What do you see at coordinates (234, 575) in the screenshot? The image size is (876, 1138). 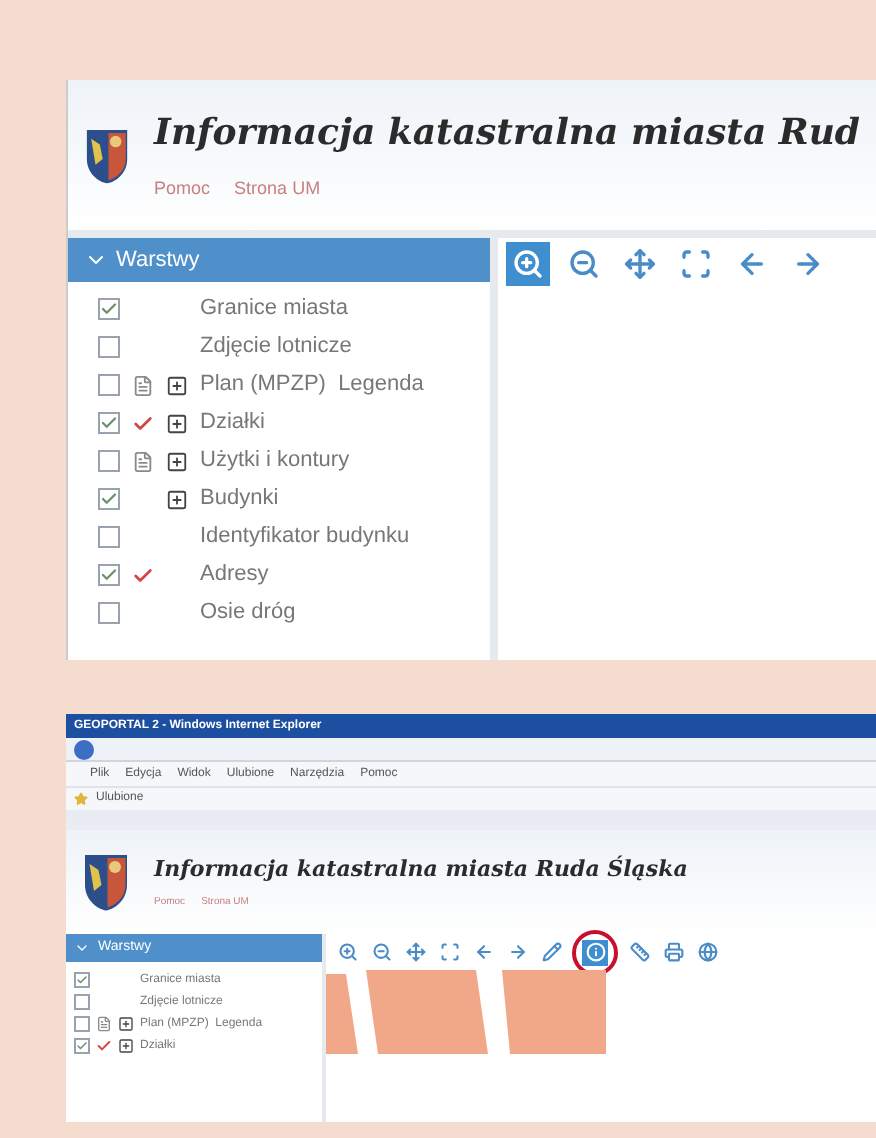 I see `layer-label: Adresy` at bounding box center [234, 575].